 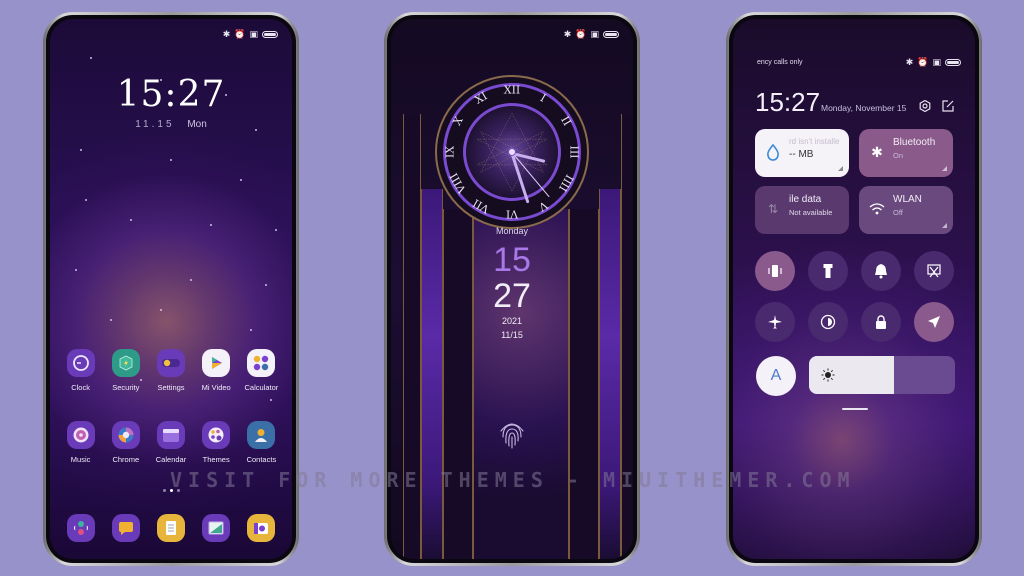 I want to click on edit-icon, so click(x=948, y=106).